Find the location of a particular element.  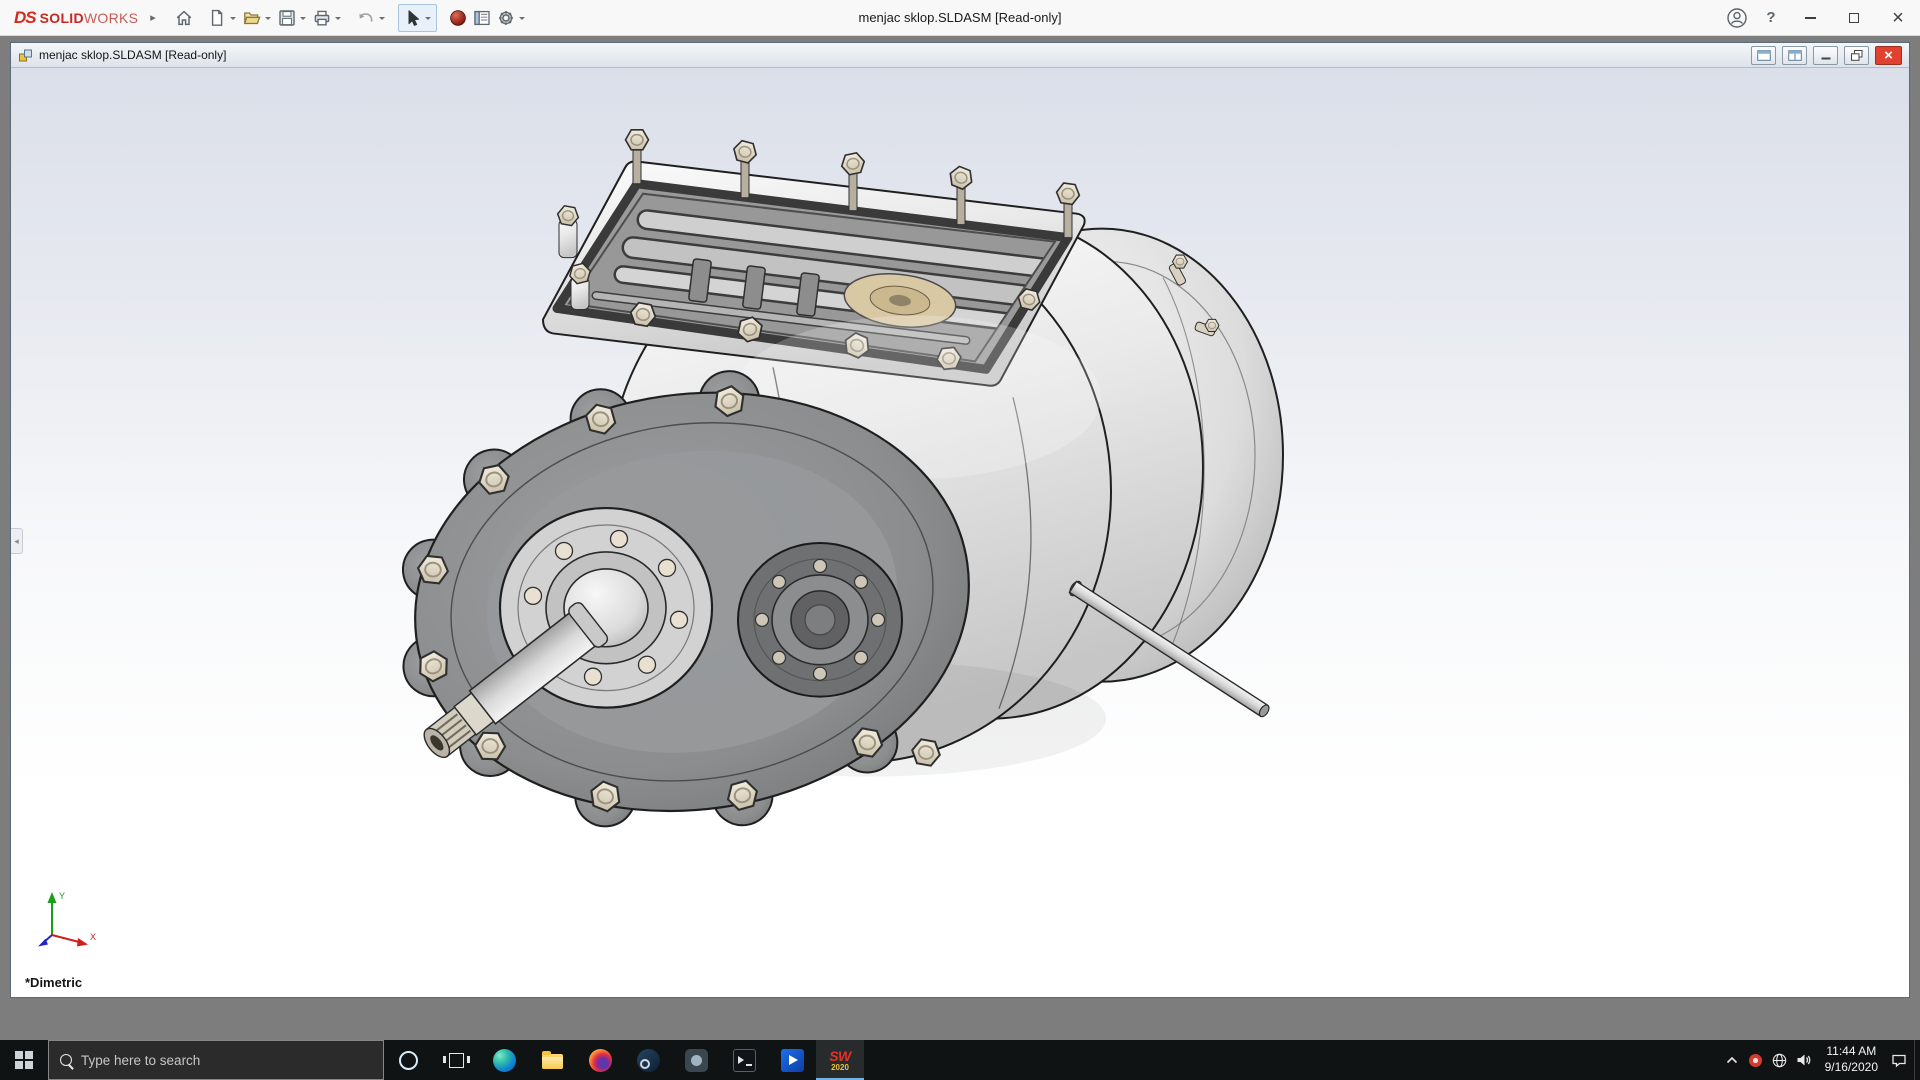

app-icon is located at coordinates (696, 1060).